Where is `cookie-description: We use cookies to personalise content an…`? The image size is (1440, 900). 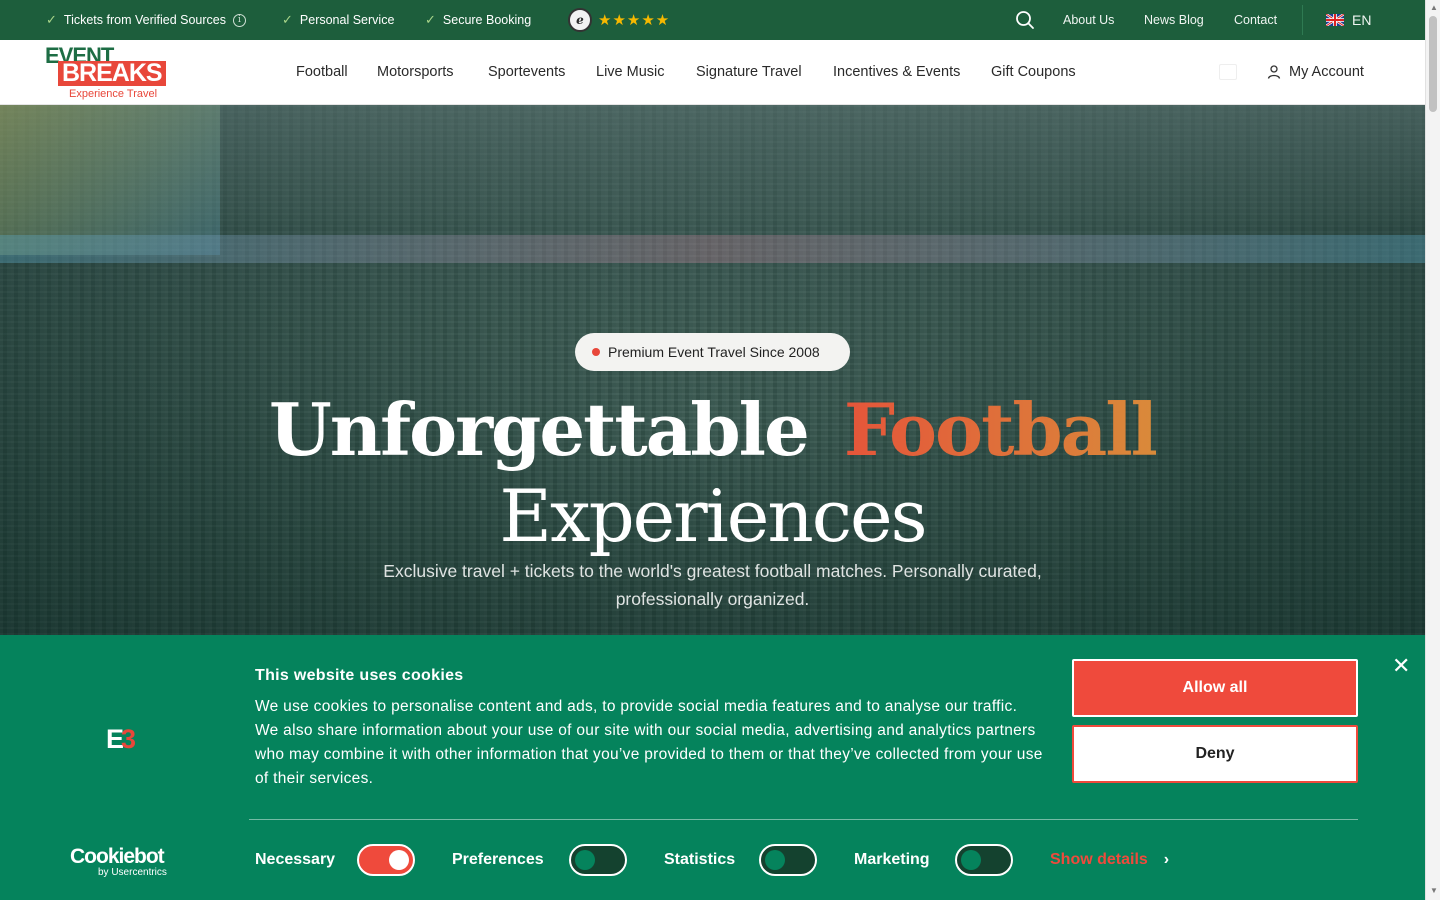 cookie-description: We use cookies to personalise content an… is located at coordinates (649, 742).